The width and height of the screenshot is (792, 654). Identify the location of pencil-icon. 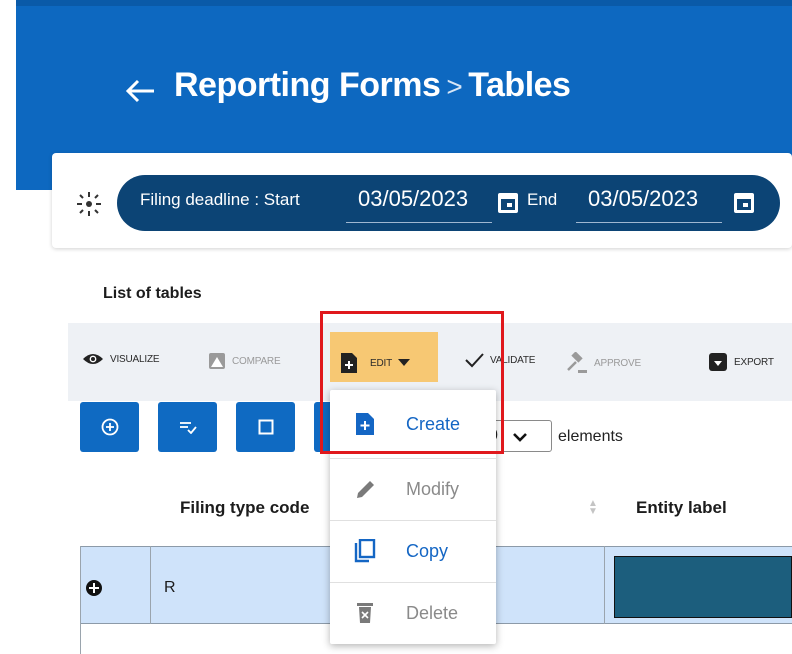
(365, 489).